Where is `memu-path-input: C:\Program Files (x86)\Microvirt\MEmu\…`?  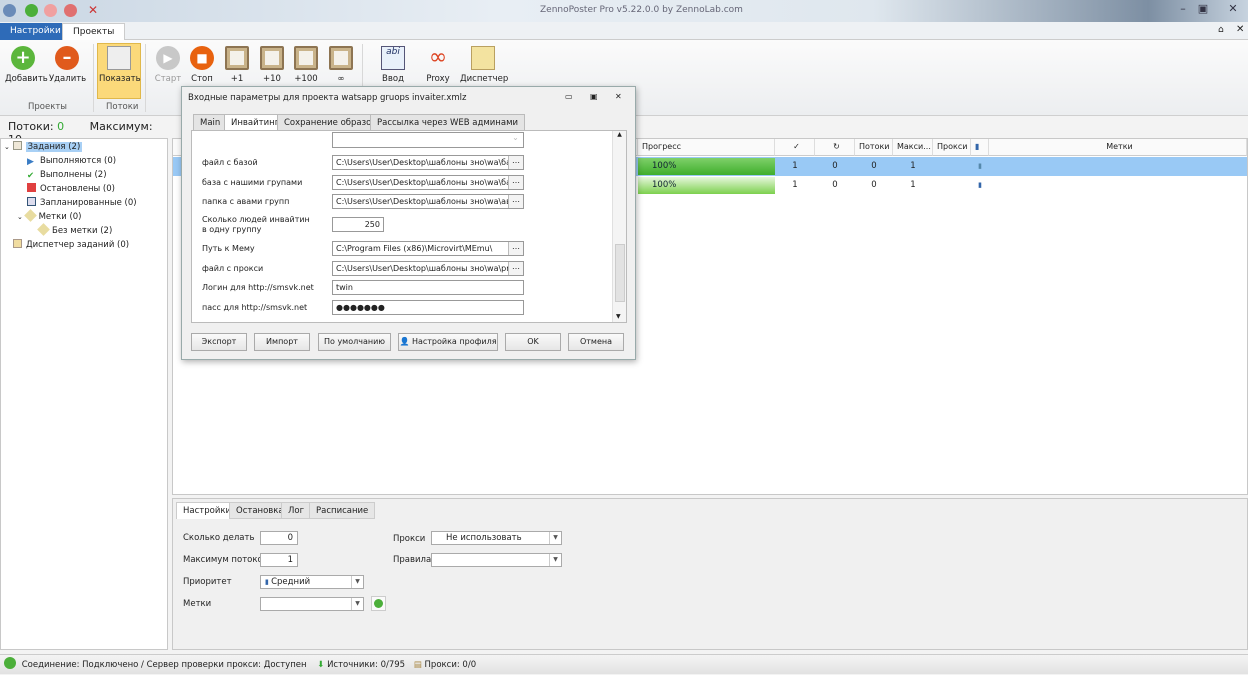 memu-path-input: C:\Program Files (x86)\Microvirt\MEmu\… is located at coordinates (428, 248).